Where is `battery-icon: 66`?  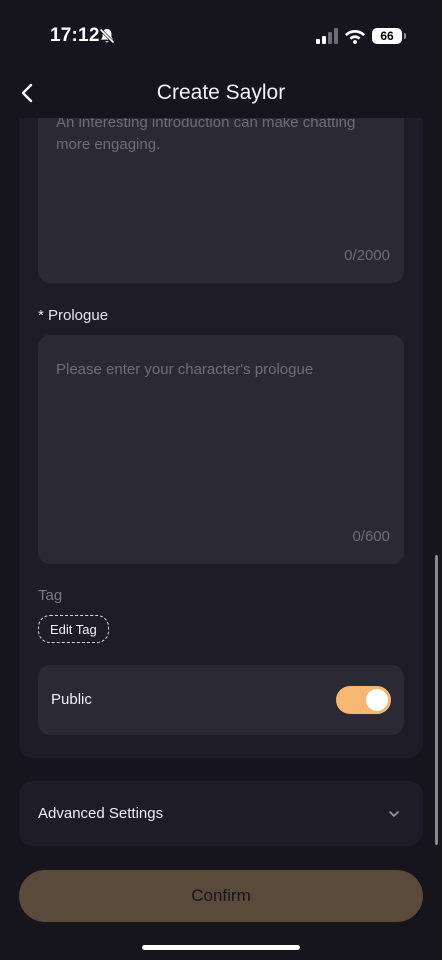 battery-icon: 66 is located at coordinates (389, 36).